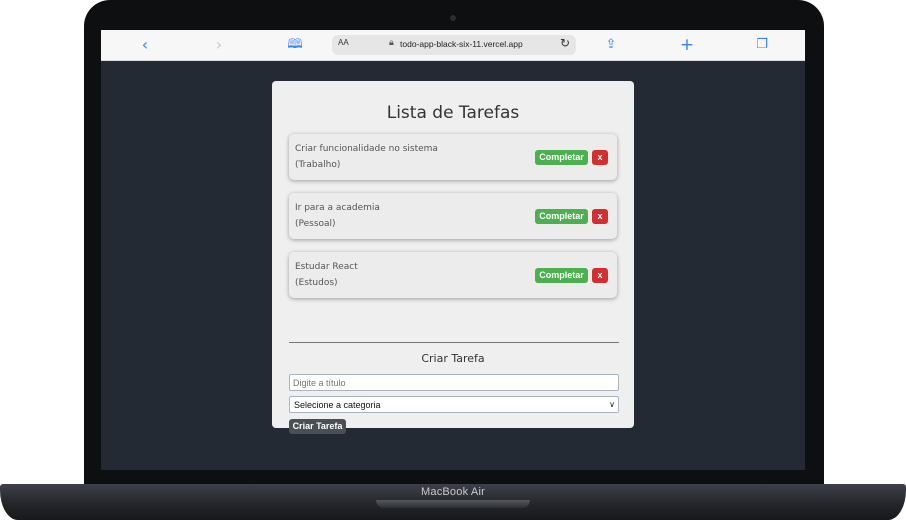 This screenshot has height=520, width=906. Describe the element at coordinates (219, 45) in the screenshot. I see `chevron-right-icon: ›` at that location.